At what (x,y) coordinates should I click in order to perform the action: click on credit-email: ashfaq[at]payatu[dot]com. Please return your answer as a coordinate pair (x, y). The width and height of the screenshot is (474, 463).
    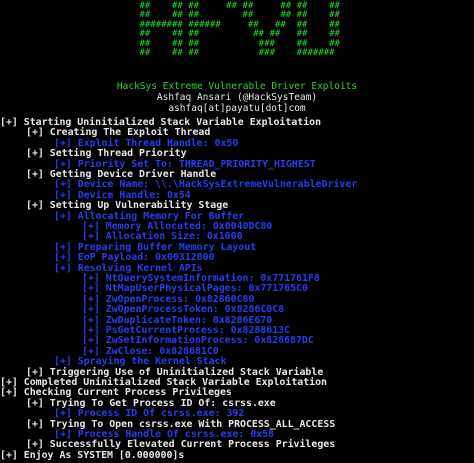
    Looking at the image, I should click on (237, 108).